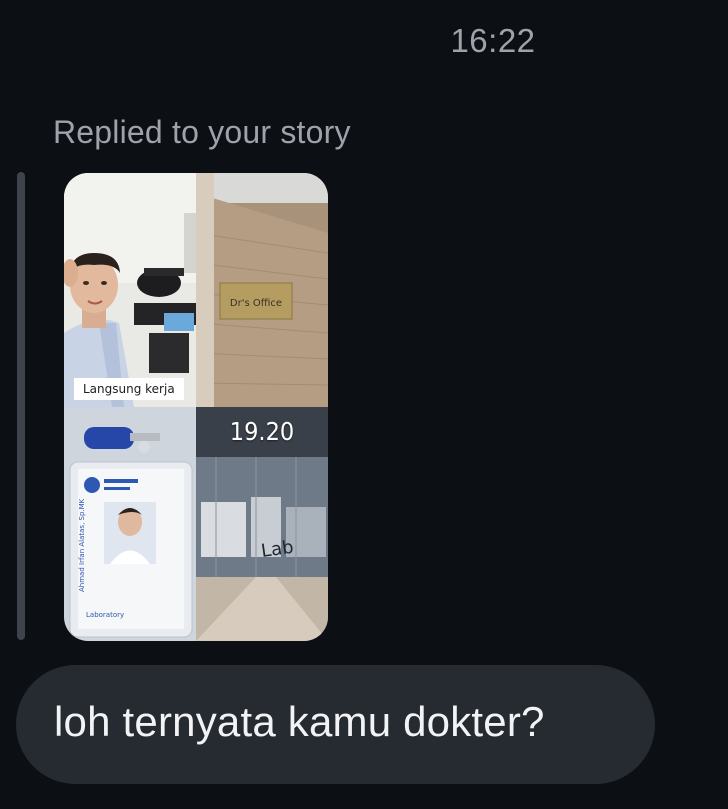 Image resolution: width=728 pixels, height=809 pixels. What do you see at coordinates (256, 303) in the screenshot?
I see `office-sign-text: Dr's Office` at bounding box center [256, 303].